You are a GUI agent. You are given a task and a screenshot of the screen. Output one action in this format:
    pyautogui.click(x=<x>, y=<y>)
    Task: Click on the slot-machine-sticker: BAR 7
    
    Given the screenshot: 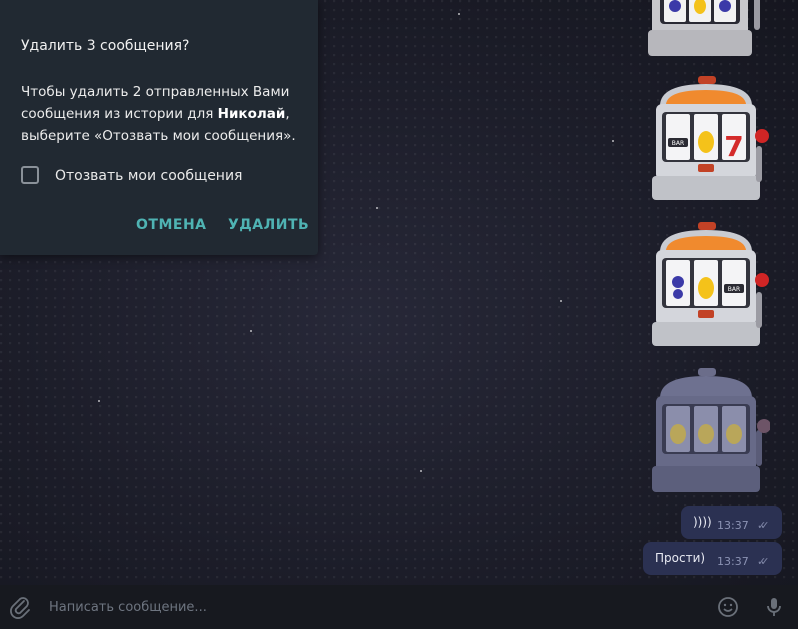 What is the action you would take?
    pyautogui.click(x=708, y=141)
    